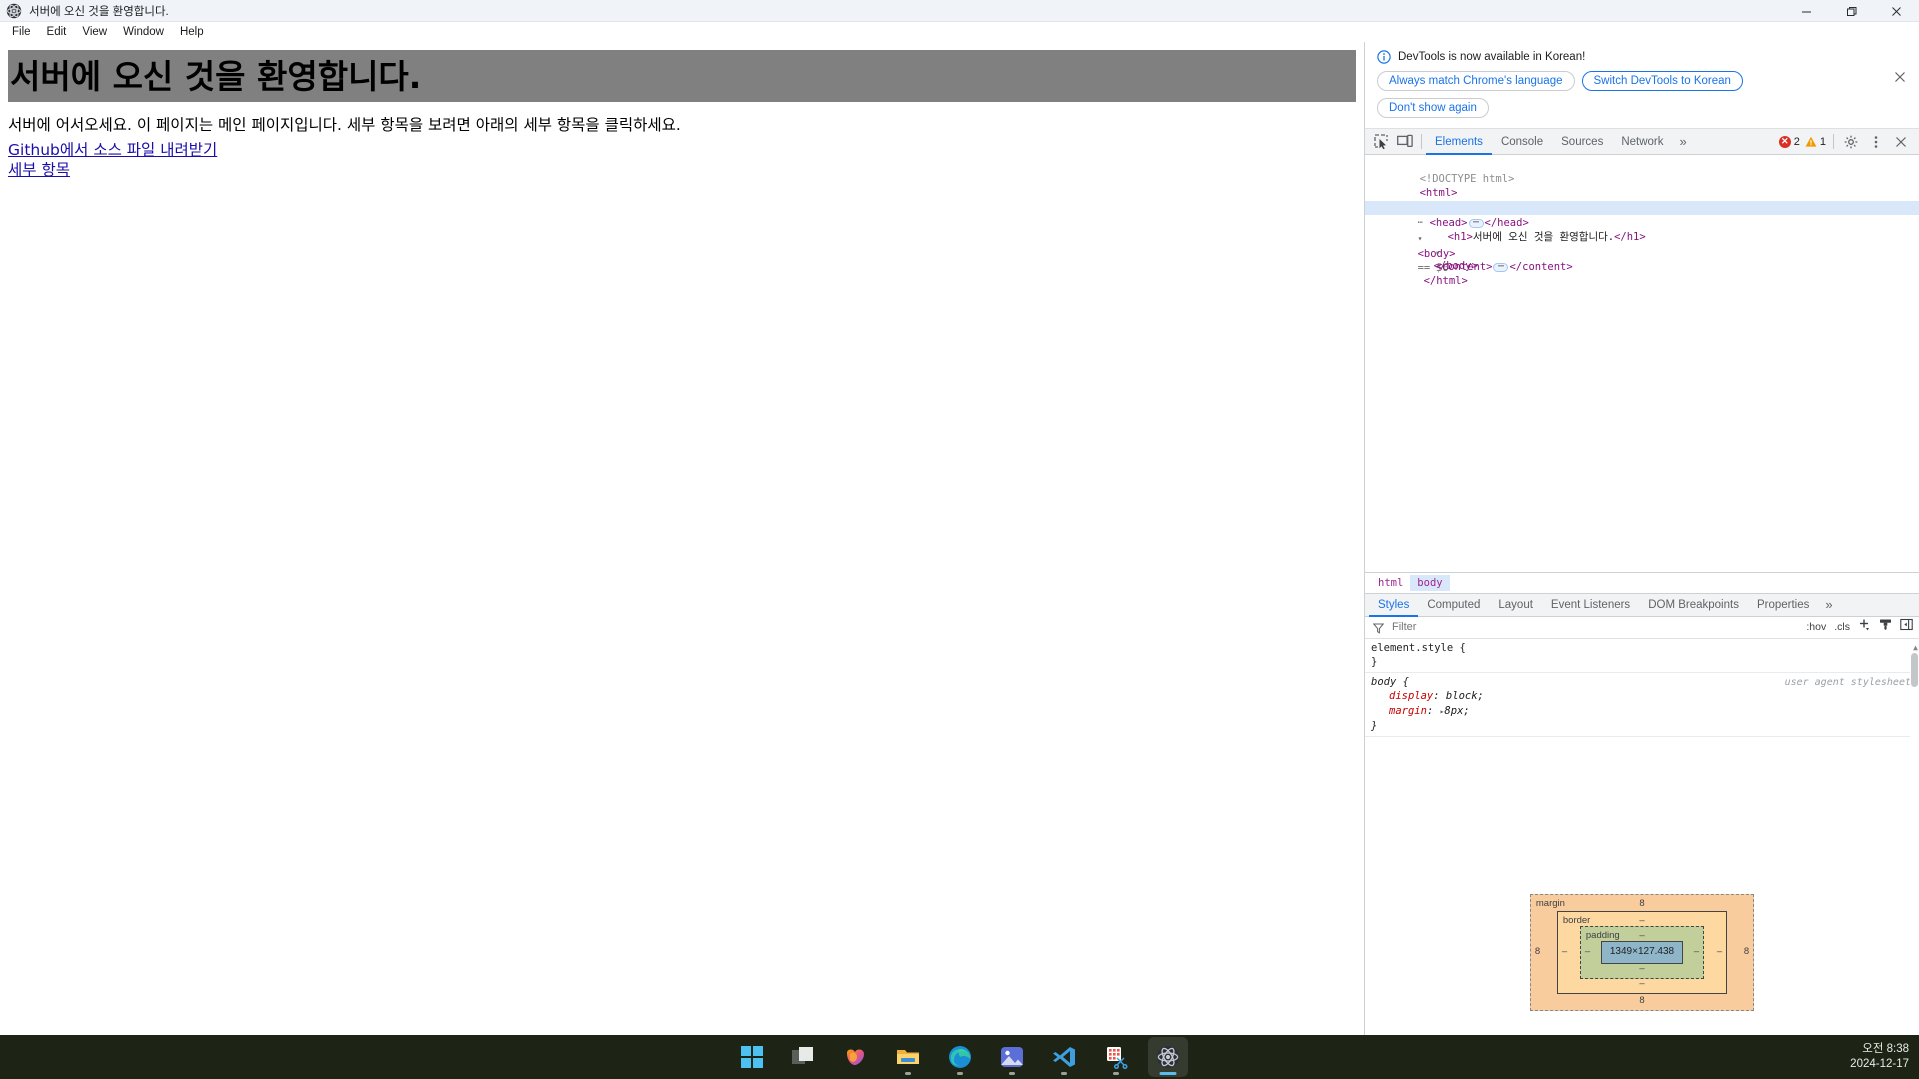 The image size is (1919, 1079). What do you see at coordinates (1746, 952) in the screenshot?
I see `margin-right-value: 8` at bounding box center [1746, 952].